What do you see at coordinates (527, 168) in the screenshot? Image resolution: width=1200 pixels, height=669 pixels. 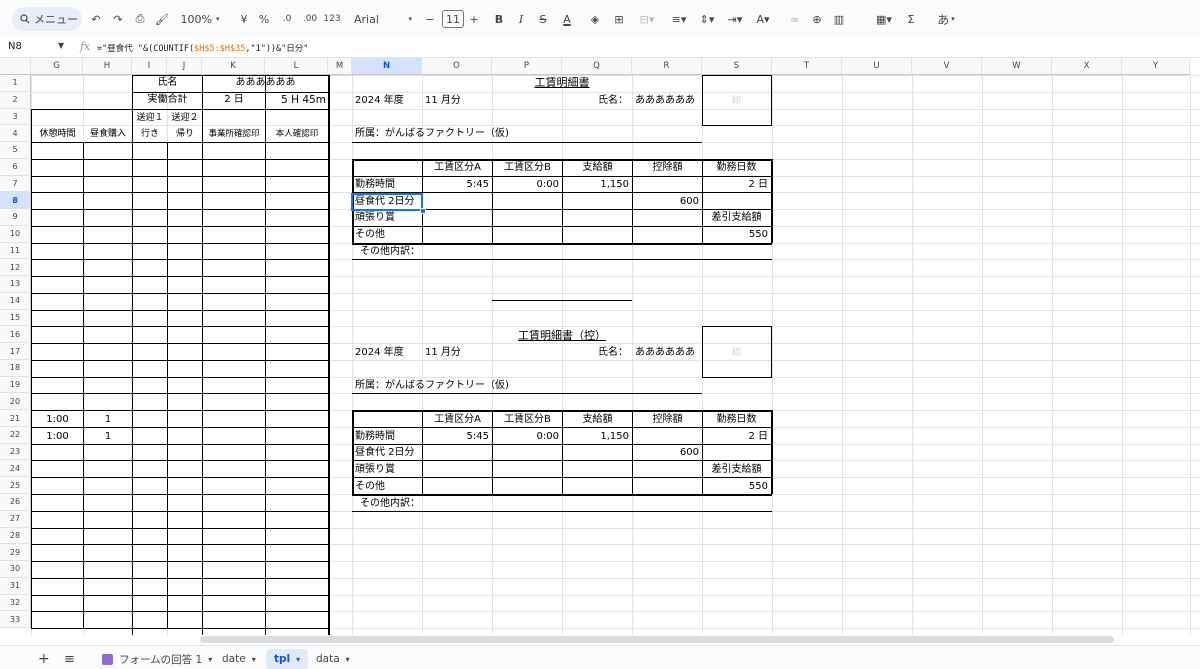 I see `slip1-header-b: 工賃区分B` at bounding box center [527, 168].